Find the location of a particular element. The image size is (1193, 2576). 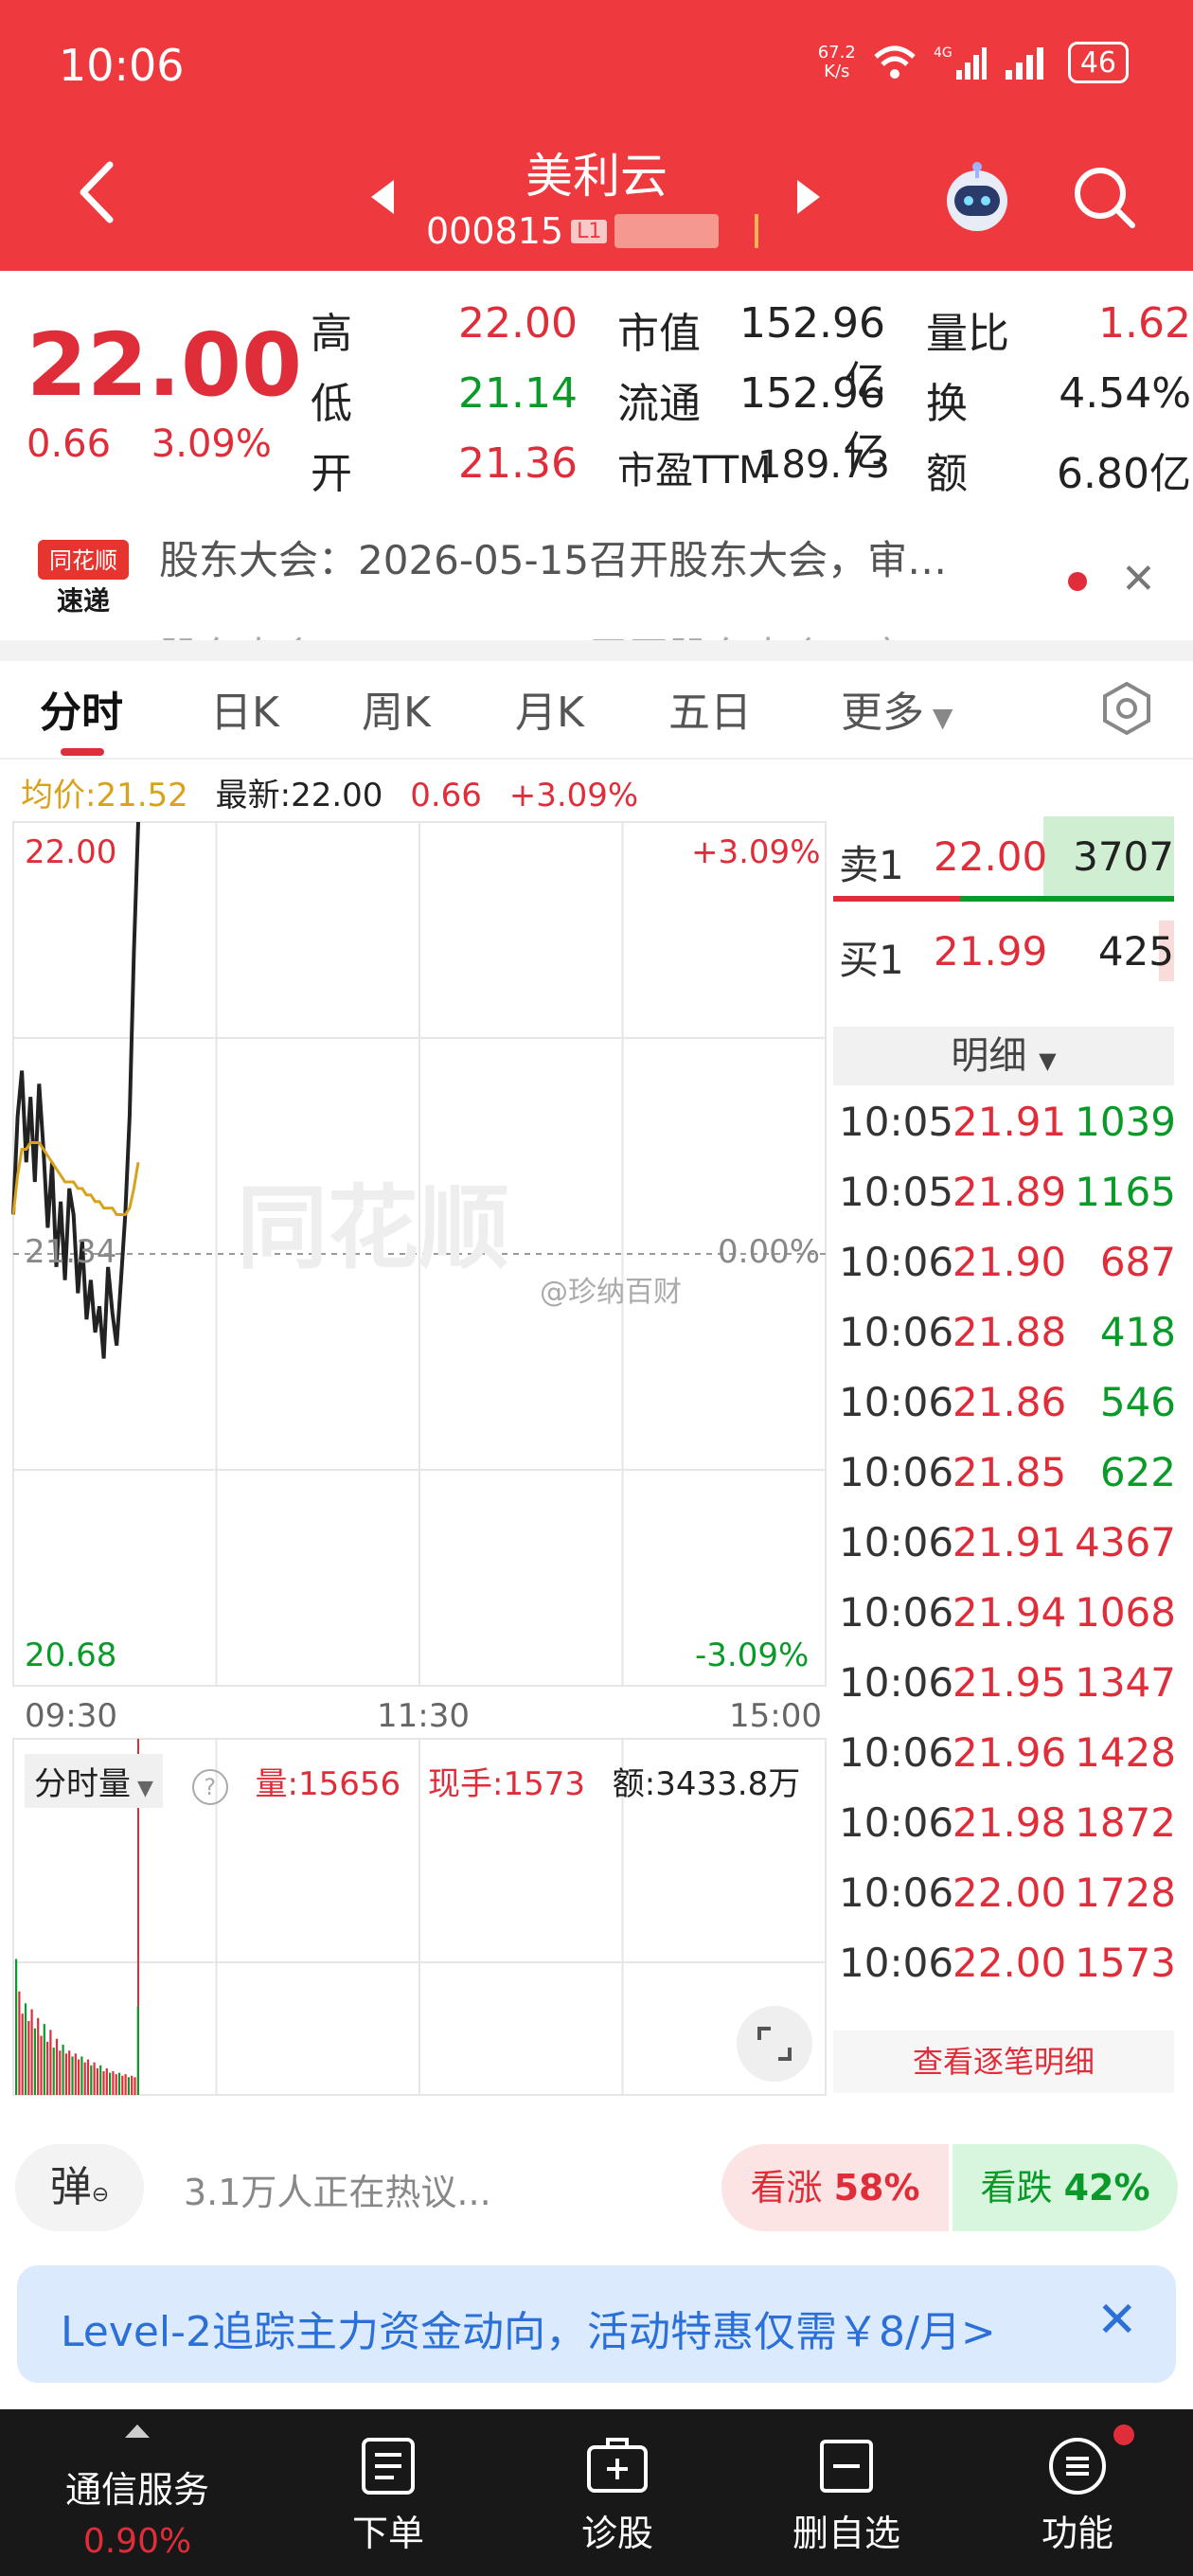

avg-price-label: 均价:21.52 is located at coordinates (104, 795).